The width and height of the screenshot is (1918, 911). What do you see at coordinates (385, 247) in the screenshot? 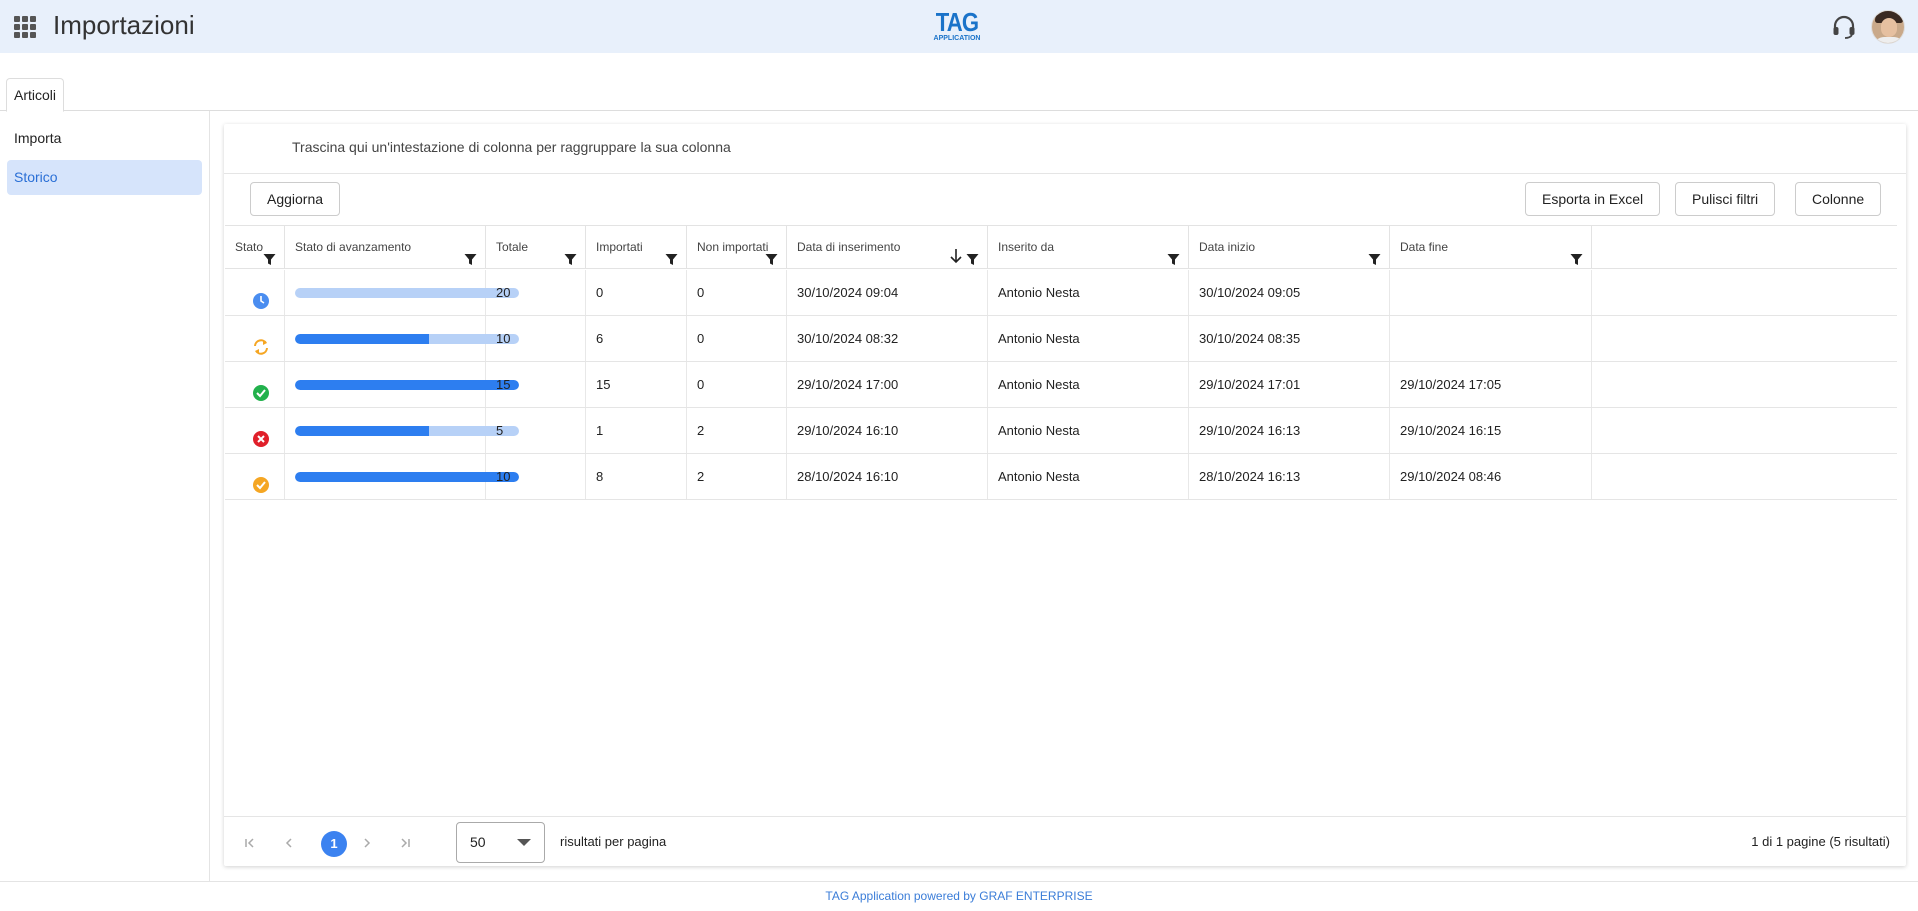
I see `column-header-stato-avanzamento: Stato di avanzamento` at bounding box center [385, 247].